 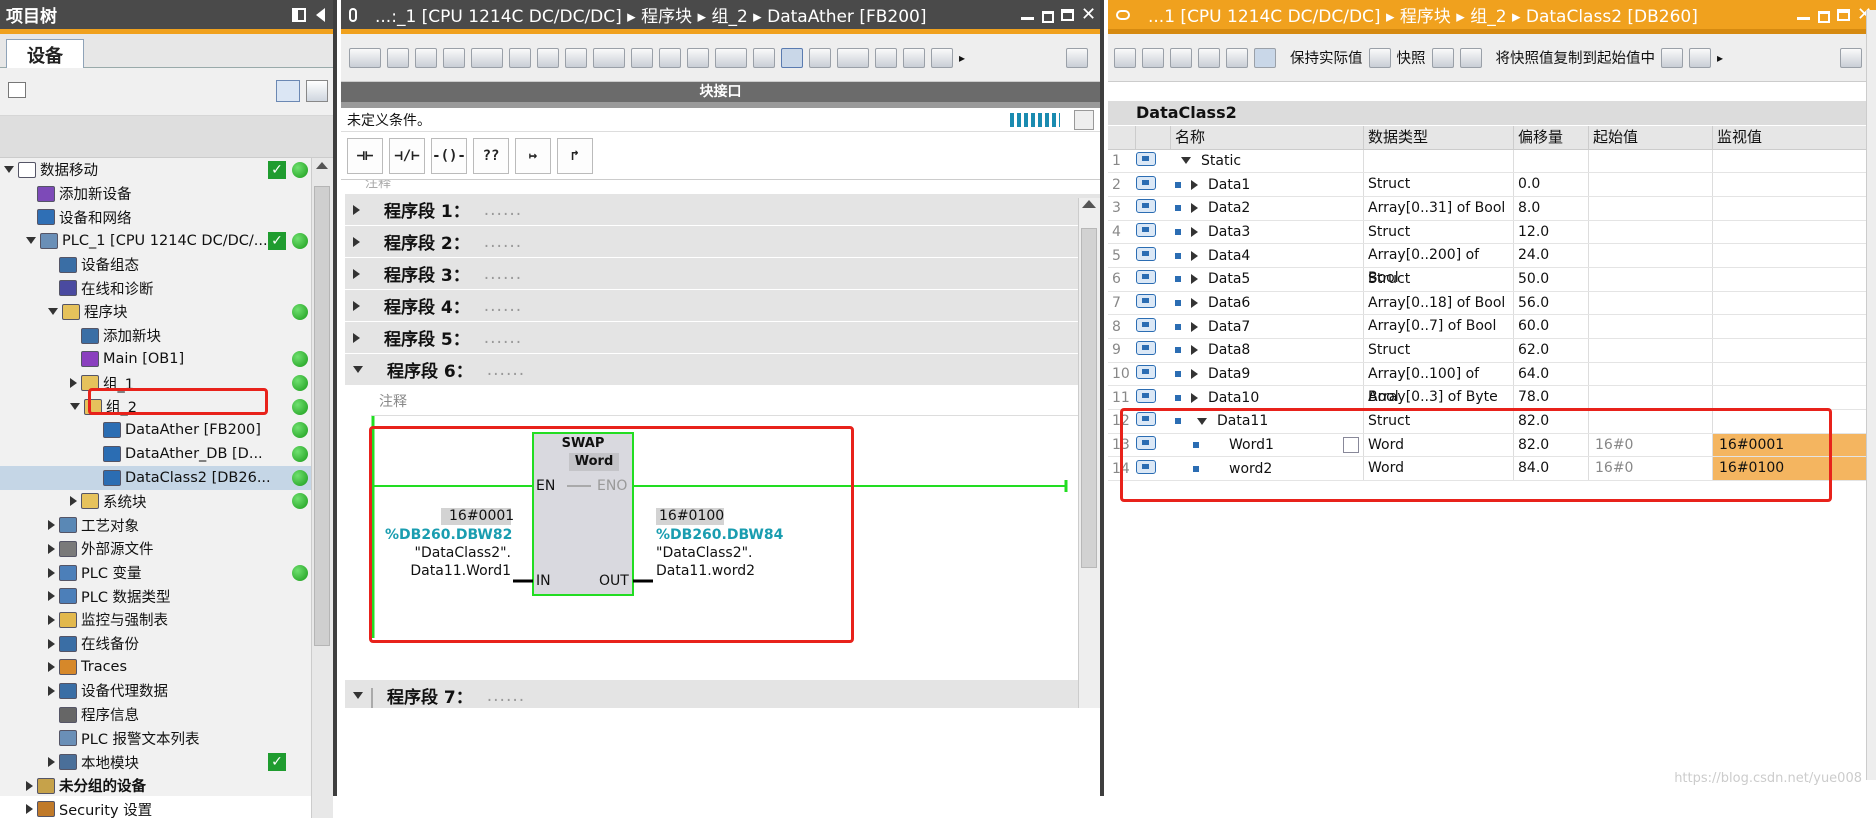 I want to click on download-icon, so click(x=914, y=57).